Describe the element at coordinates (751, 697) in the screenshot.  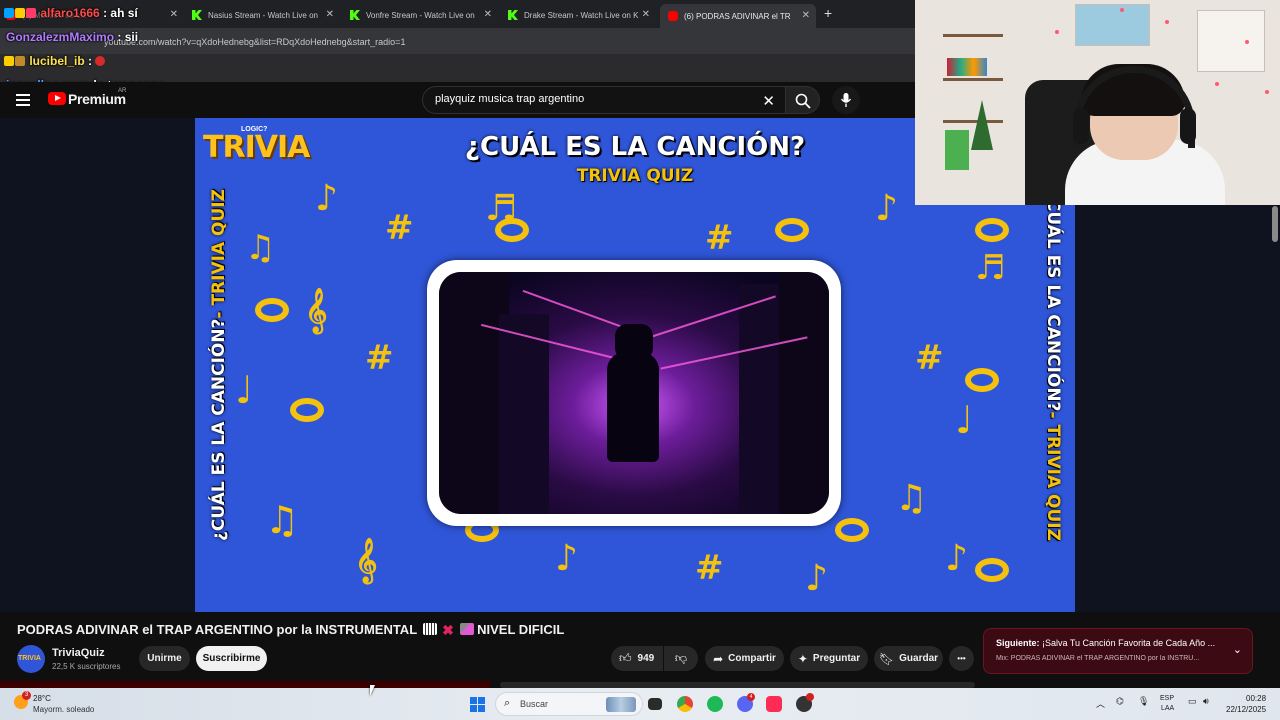
I see `discord-badge: 4` at that location.